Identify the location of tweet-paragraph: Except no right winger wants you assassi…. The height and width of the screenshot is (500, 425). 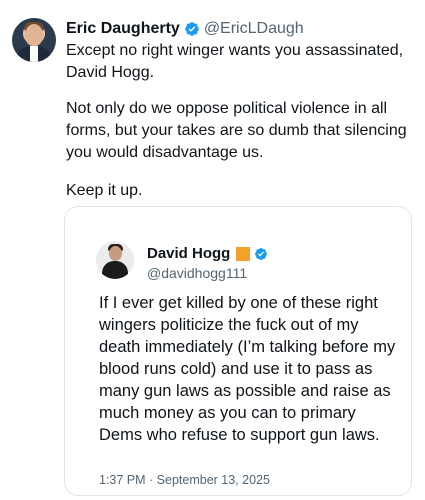
(235, 61).